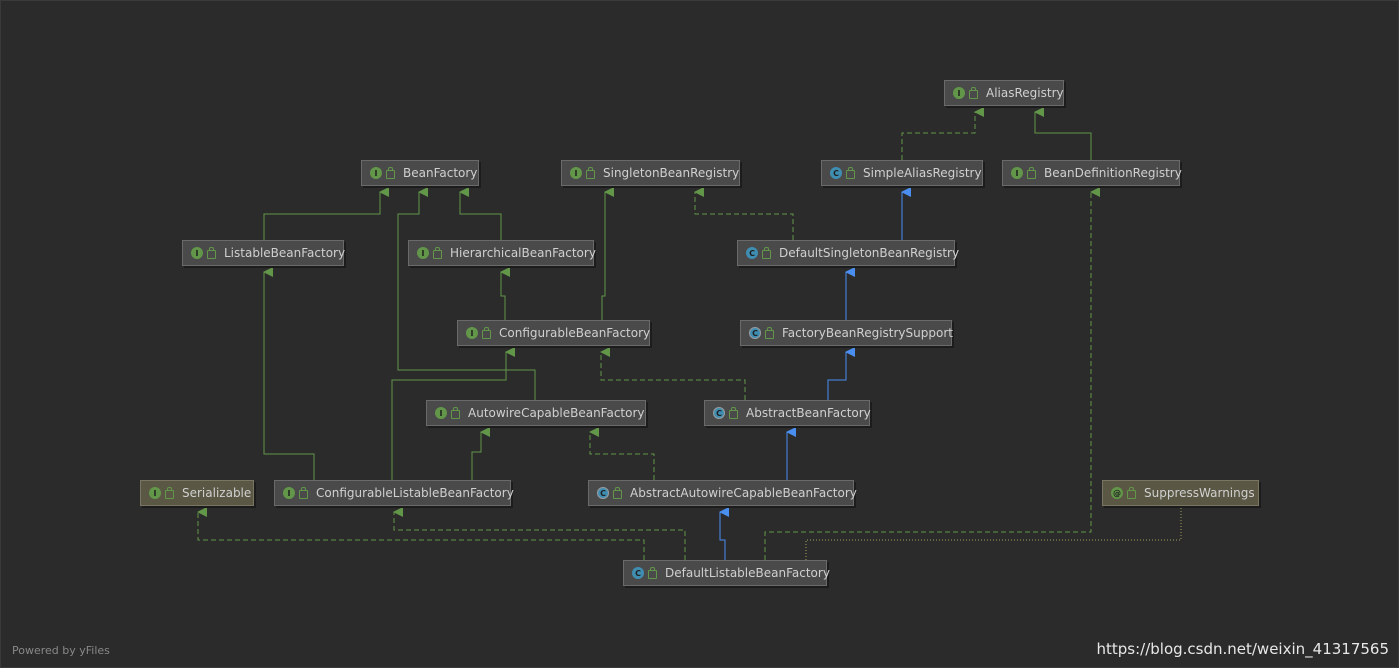 The image size is (1399, 668). Describe the element at coordinates (1242, 649) in the screenshot. I see `watermark-url: https://blog.csdn.net/weixin_41317565` at that location.